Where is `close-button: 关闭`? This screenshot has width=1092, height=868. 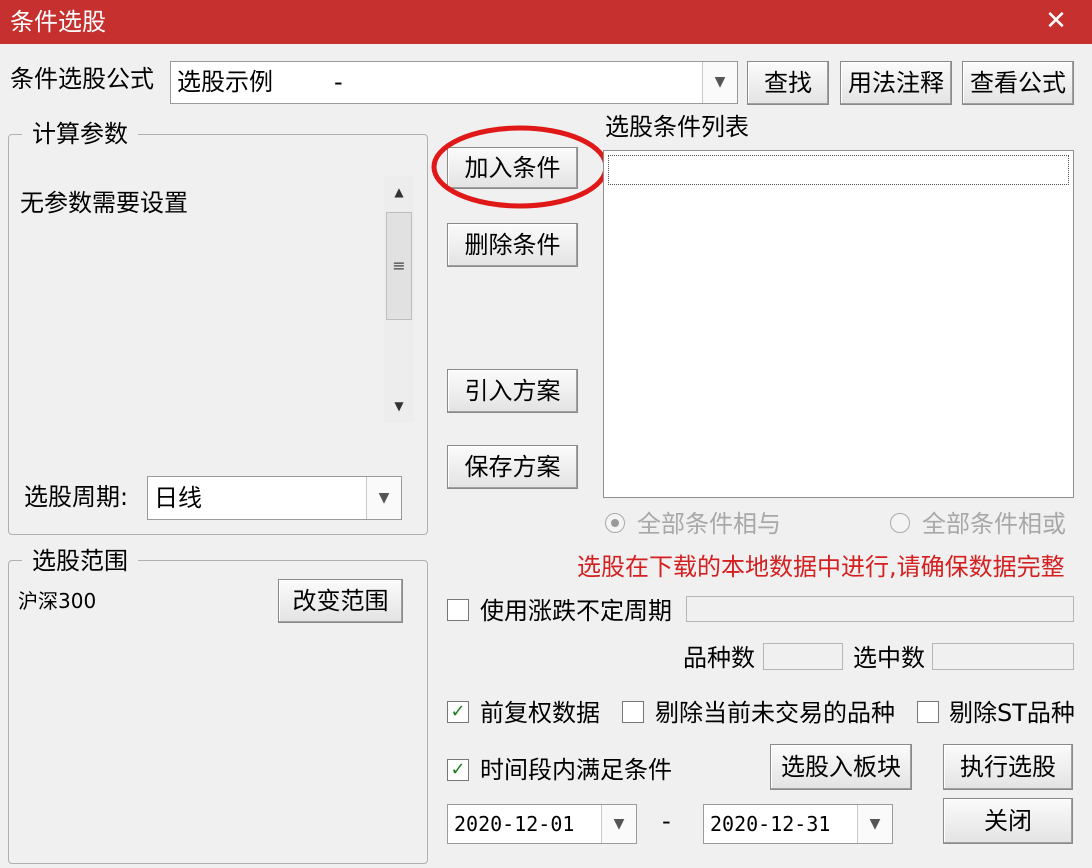 close-button: 关闭 is located at coordinates (1008, 821).